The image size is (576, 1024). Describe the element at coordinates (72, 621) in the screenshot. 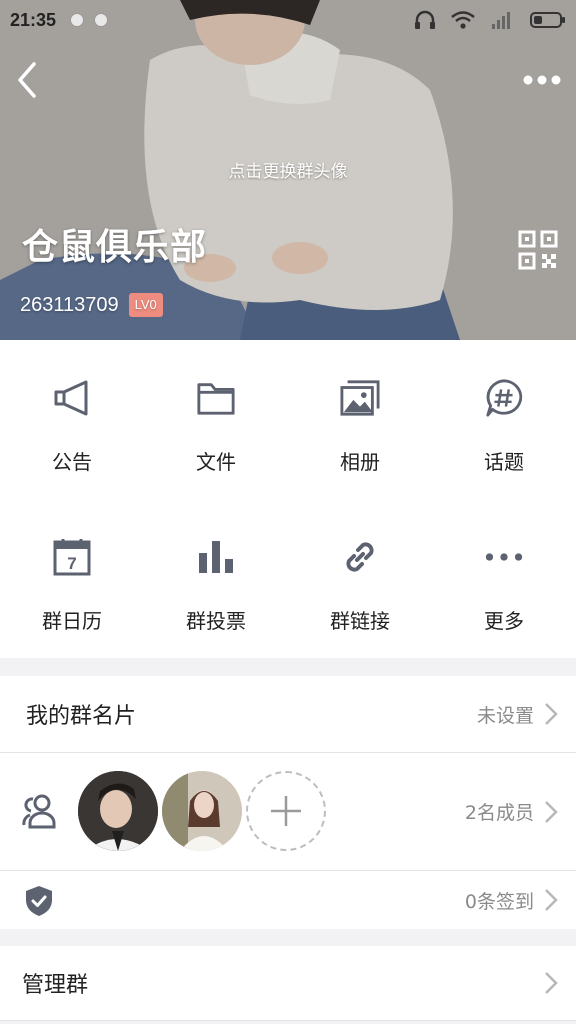

I see `grid-item-label: 群日历` at that location.